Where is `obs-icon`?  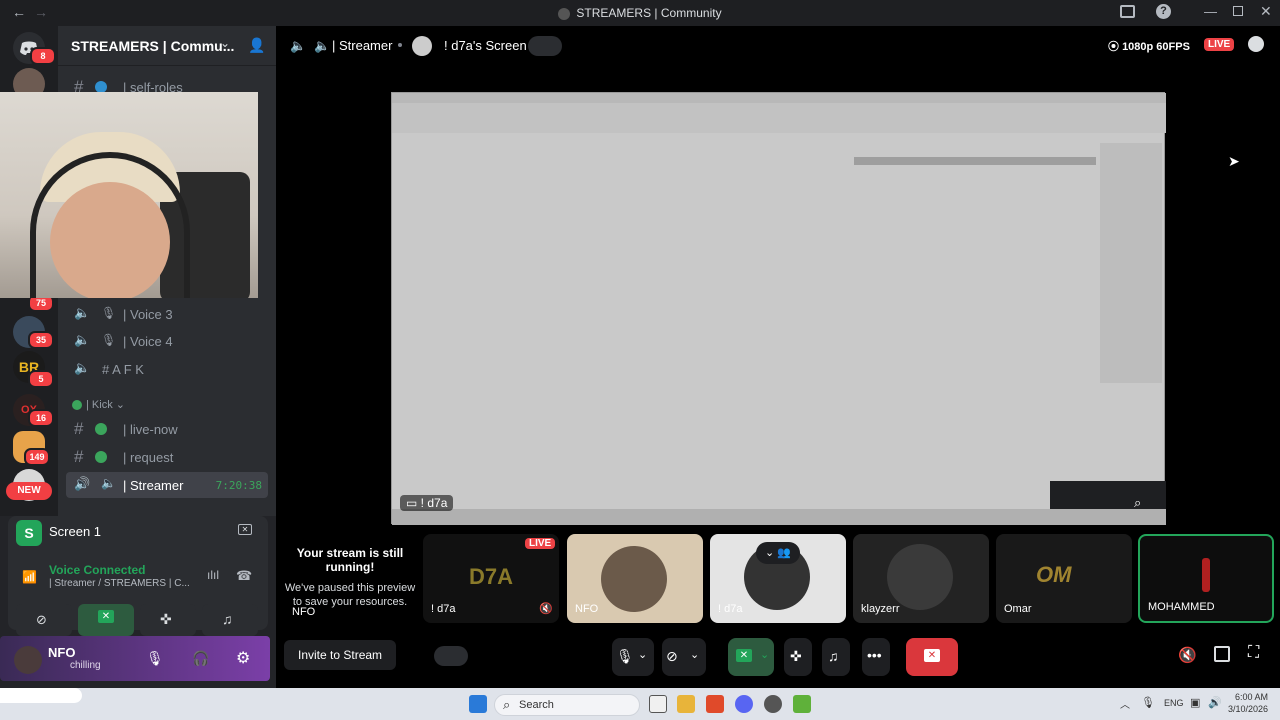
obs-icon is located at coordinates (773, 704).